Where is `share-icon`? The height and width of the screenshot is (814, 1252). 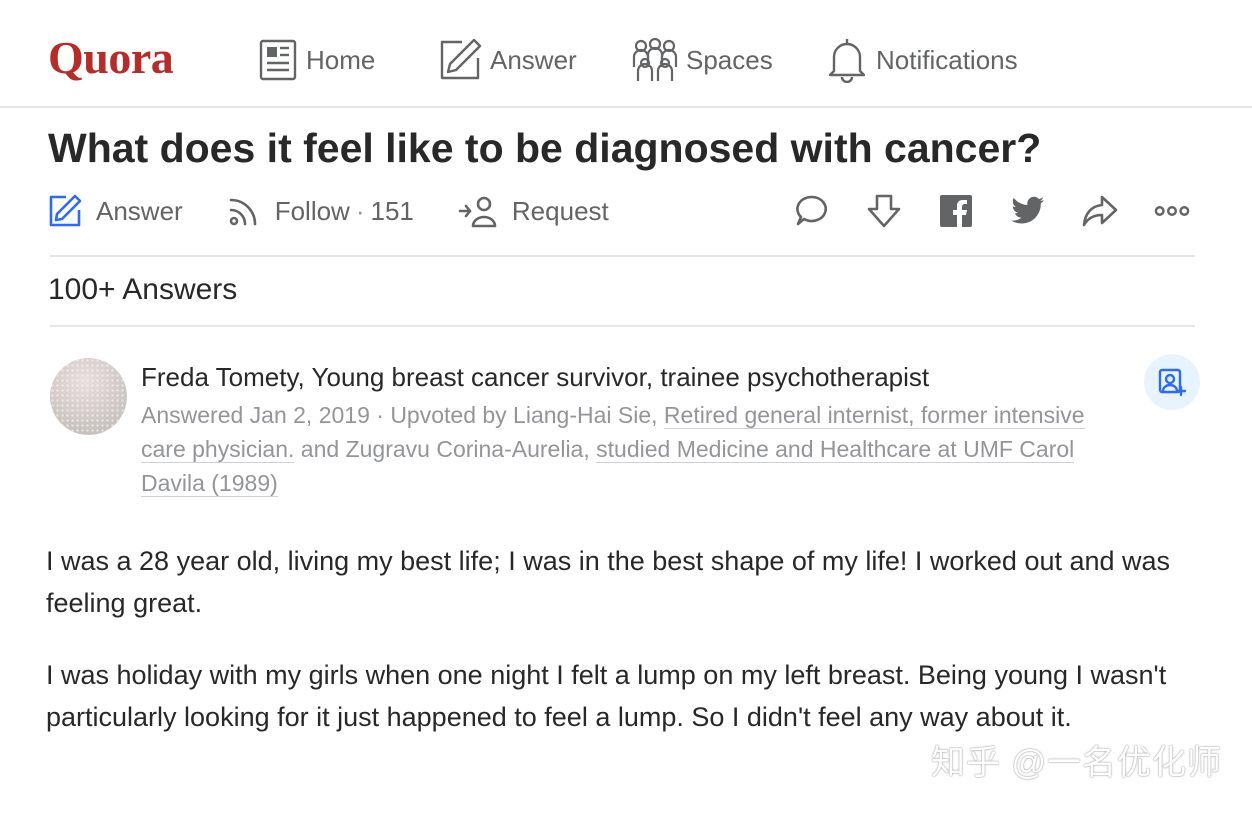
share-icon is located at coordinates (1100, 211).